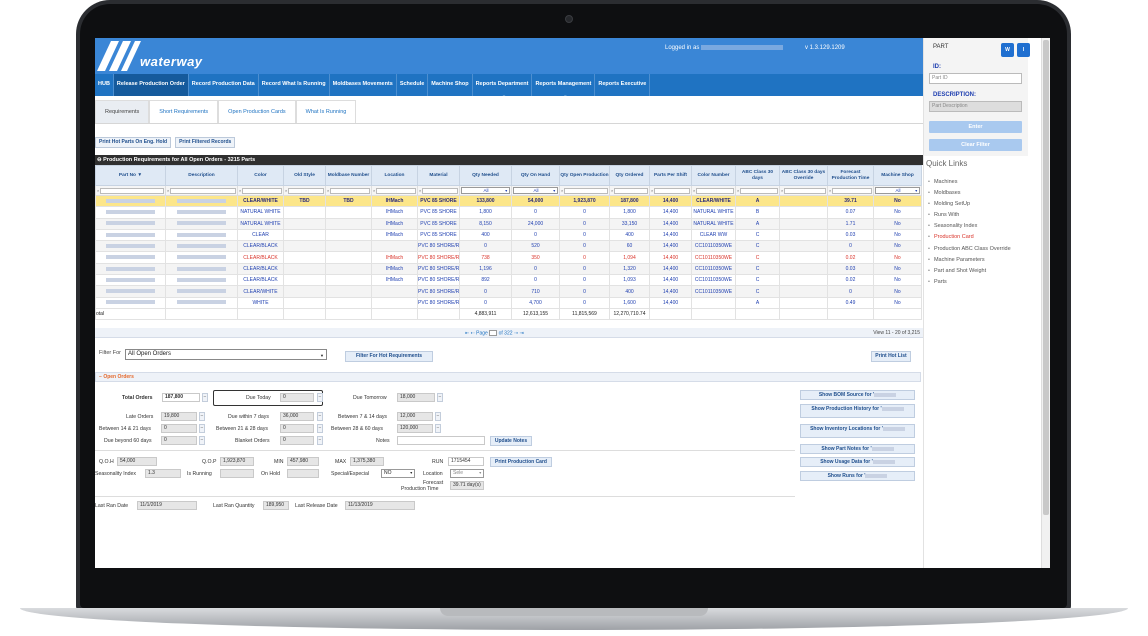  Describe the element at coordinates (584, 175) in the screenshot. I see `column-header: Qty Open Production` at that location.